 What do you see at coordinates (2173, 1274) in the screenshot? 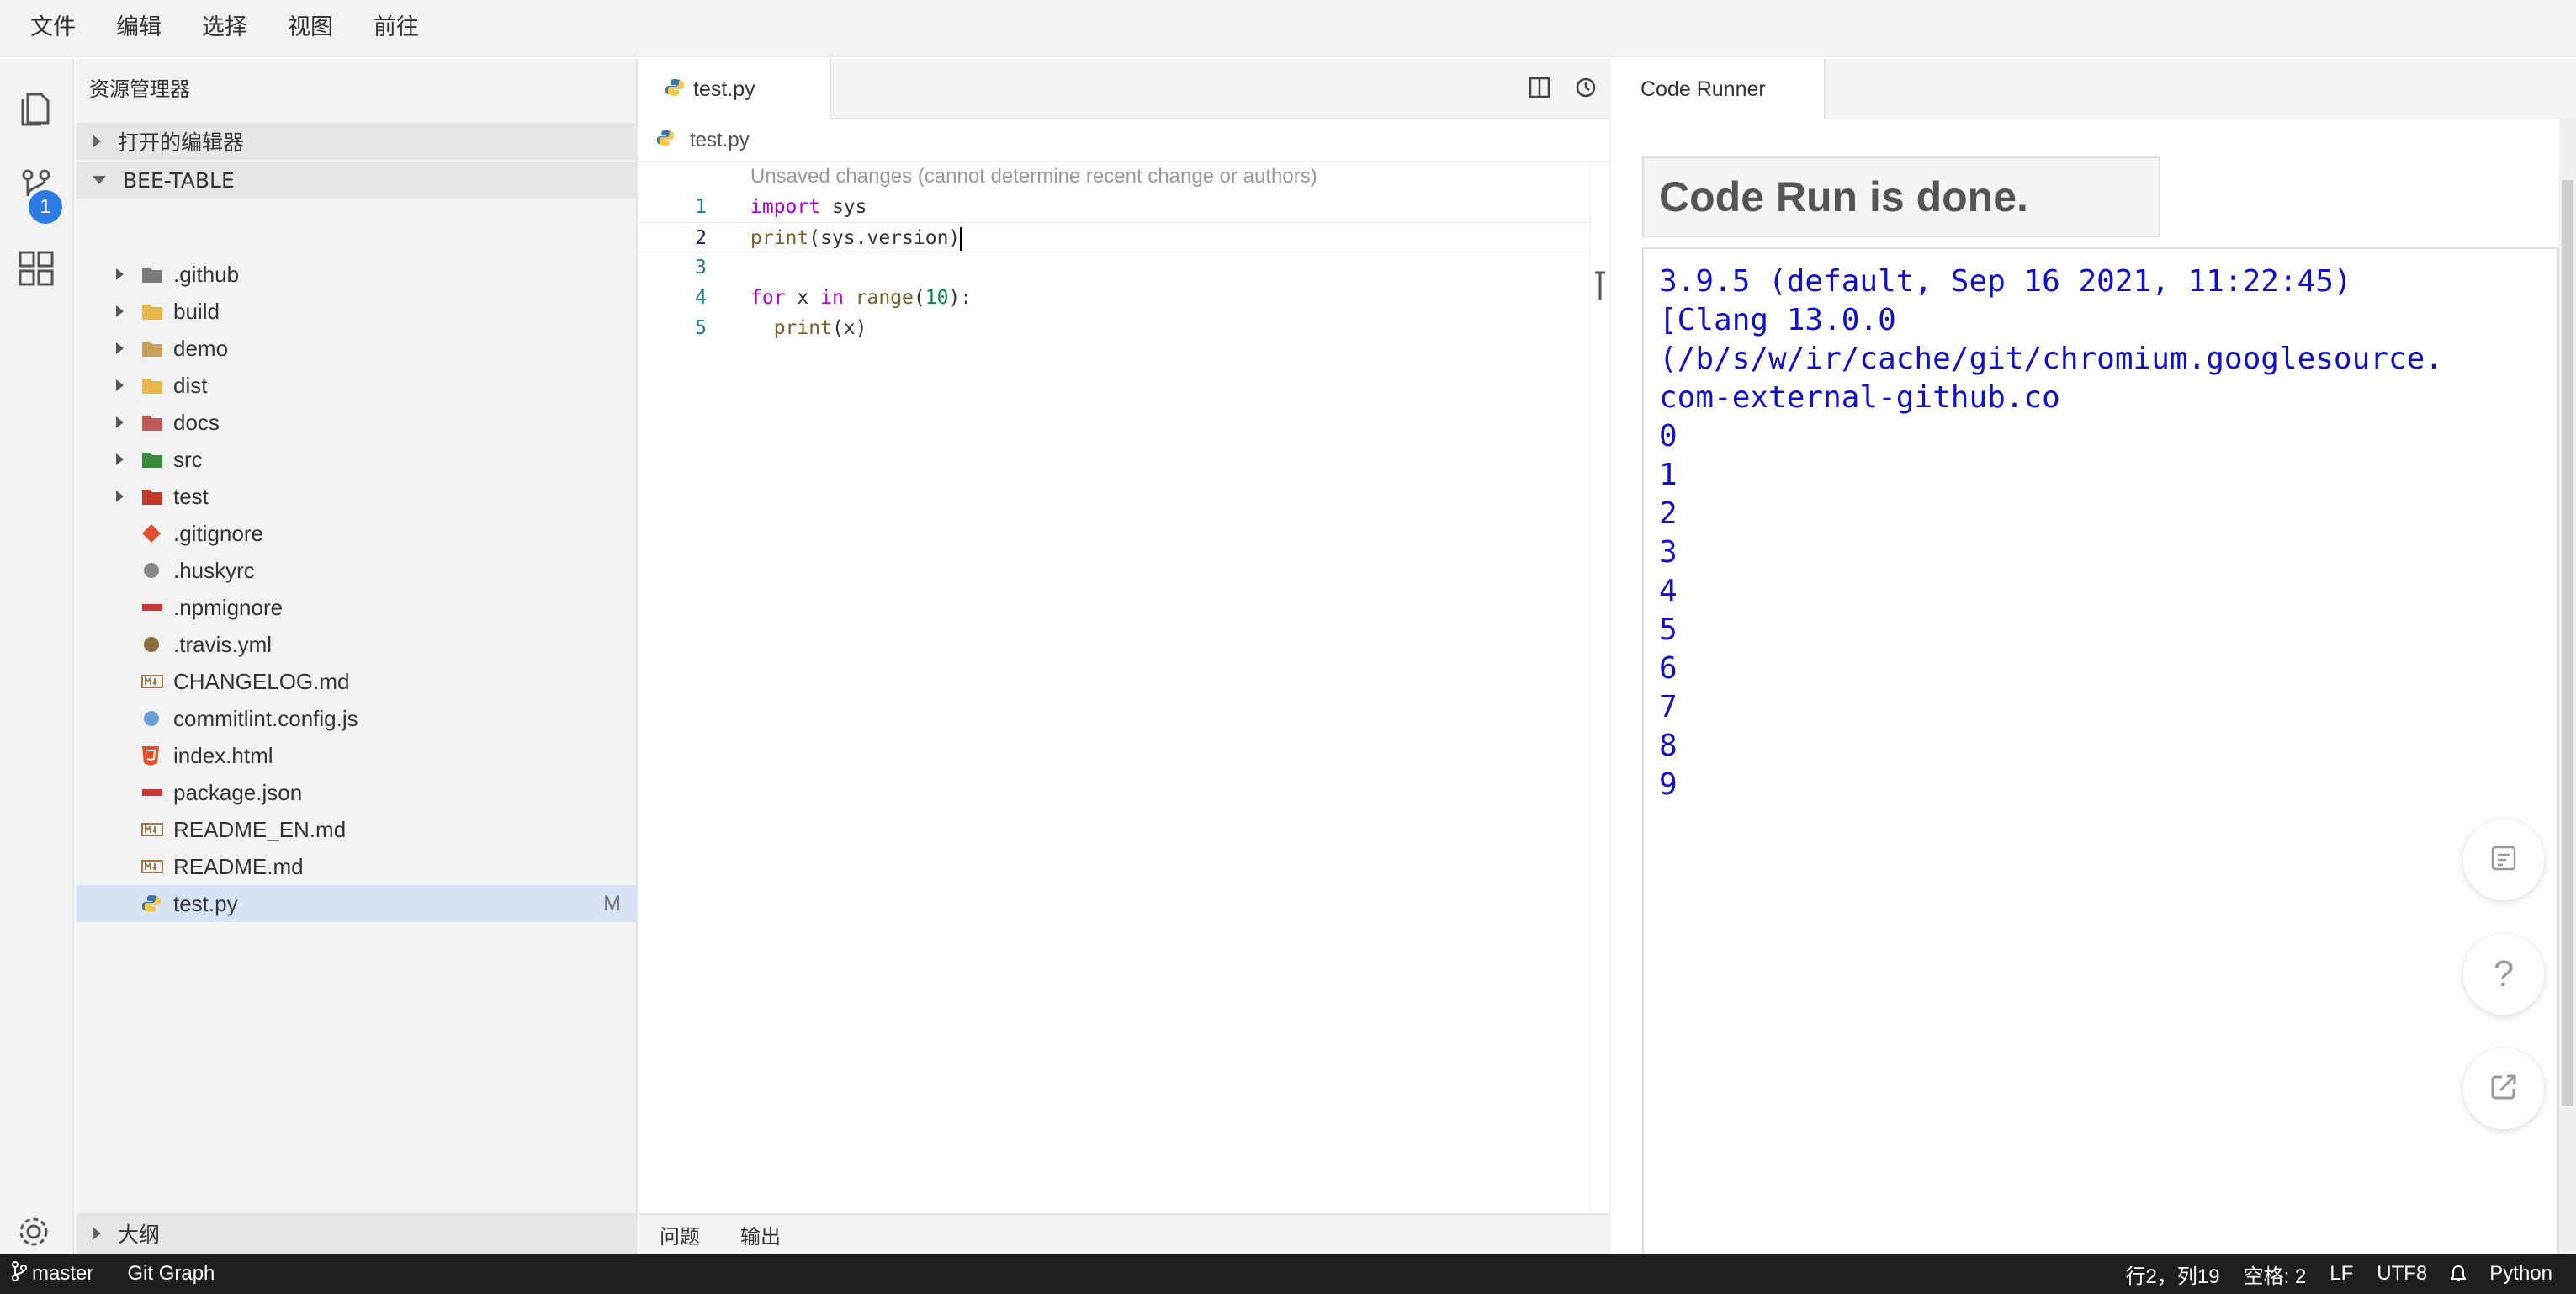
I see `cursor-position: 行2，列19` at bounding box center [2173, 1274].